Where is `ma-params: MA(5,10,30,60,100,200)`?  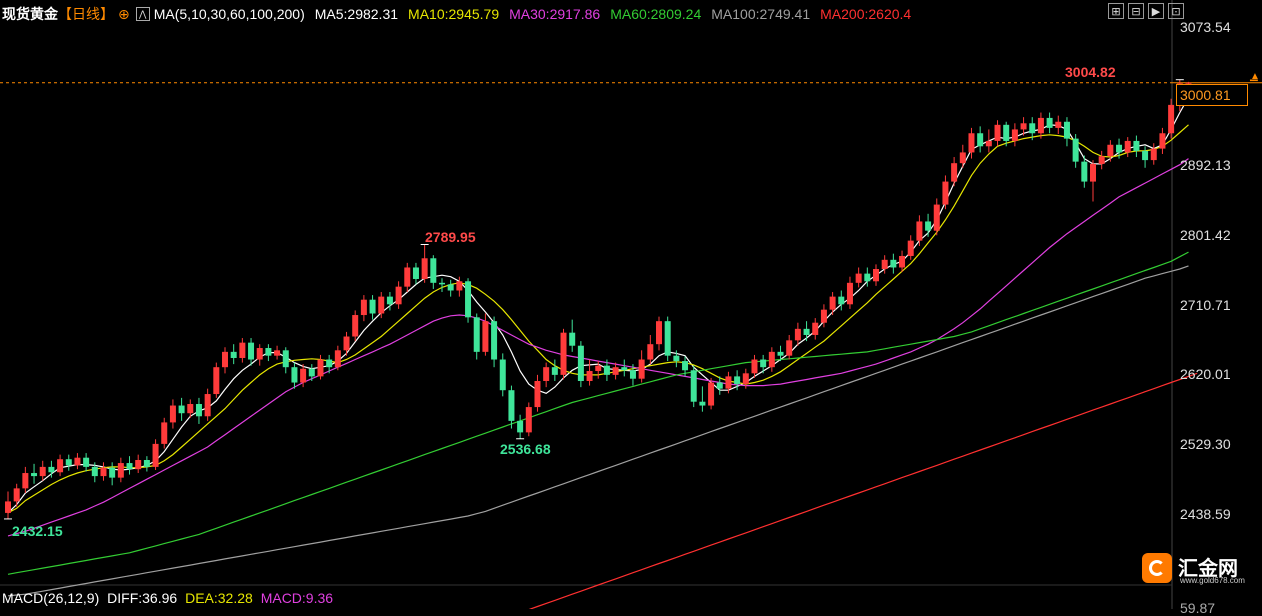 ma-params: MA(5,10,30,60,100,200) is located at coordinates (229, 14).